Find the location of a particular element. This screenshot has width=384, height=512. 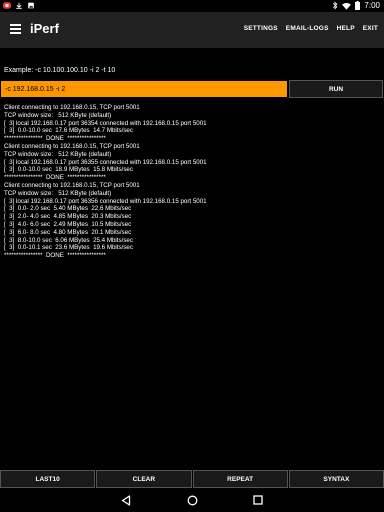

last10-button: LAST10 is located at coordinates (48, 479).